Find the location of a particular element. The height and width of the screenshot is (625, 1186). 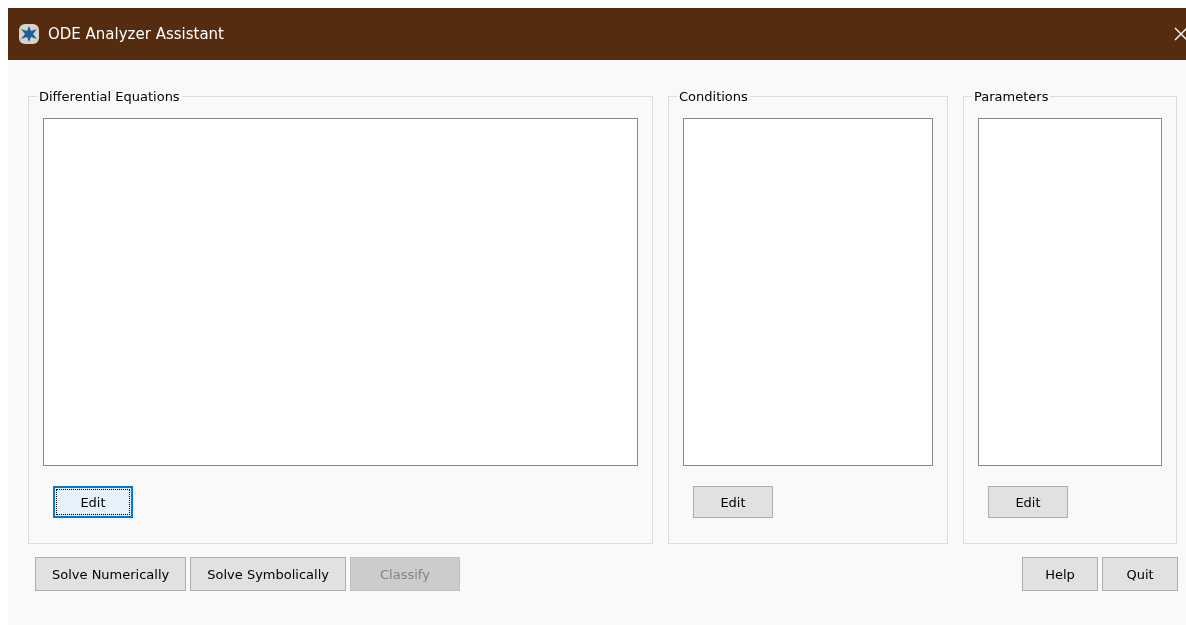

group-title: Differential Equations is located at coordinates (109, 96).